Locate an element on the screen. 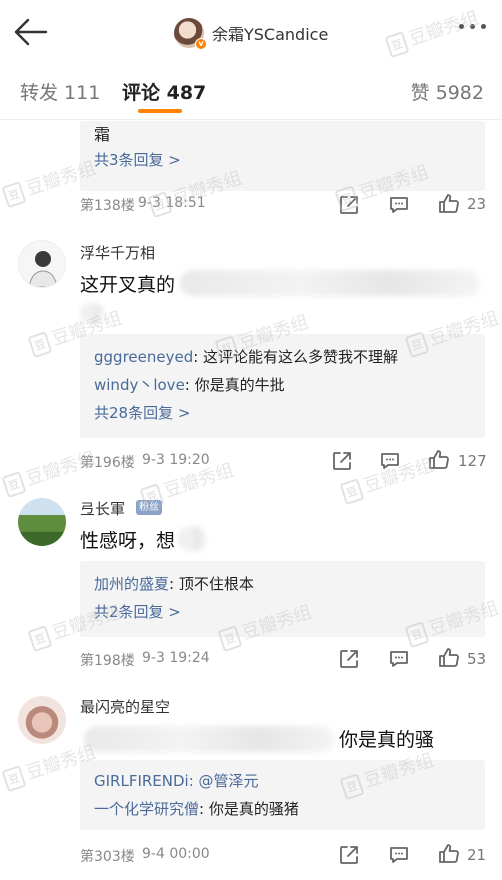 Image resolution: width=502 pixels, height=880 pixels. more-replies-link: 共3条回复 > is located at coordinates (137, 159).